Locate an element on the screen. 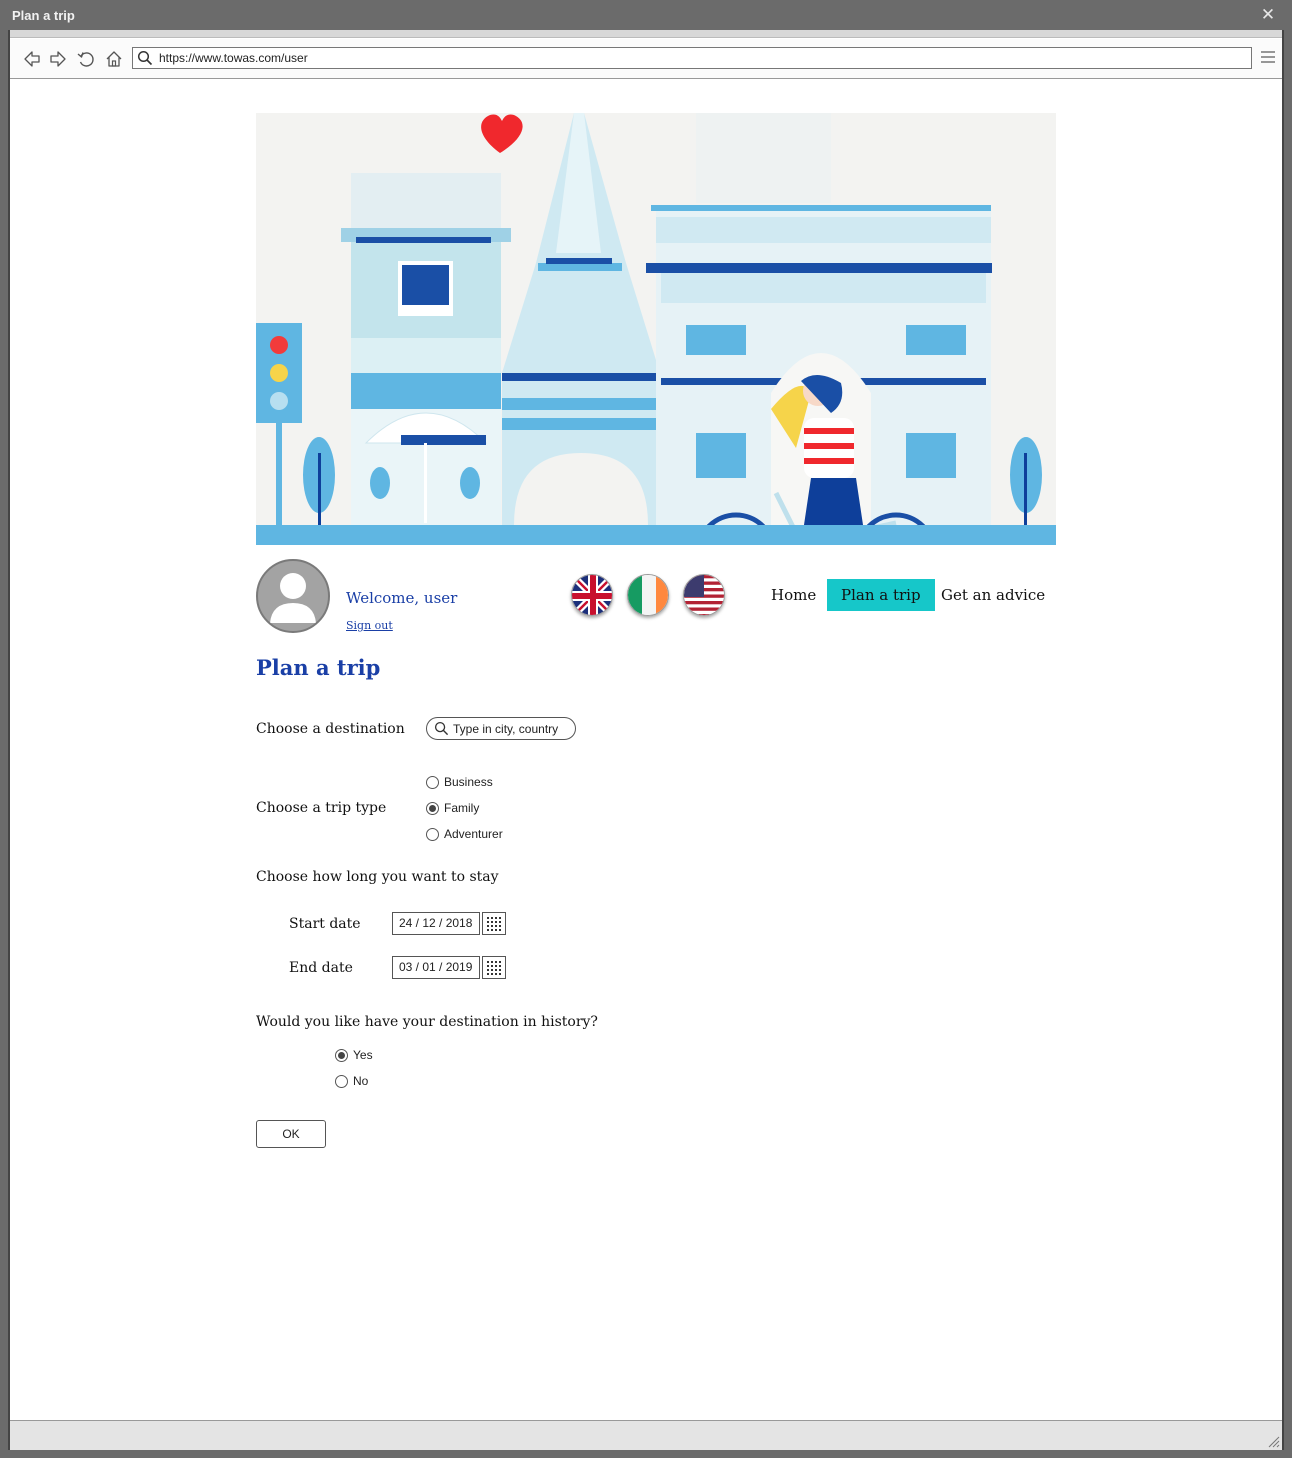  nav-get-an-advice: Get an advice is located at coordinates (993, 595).